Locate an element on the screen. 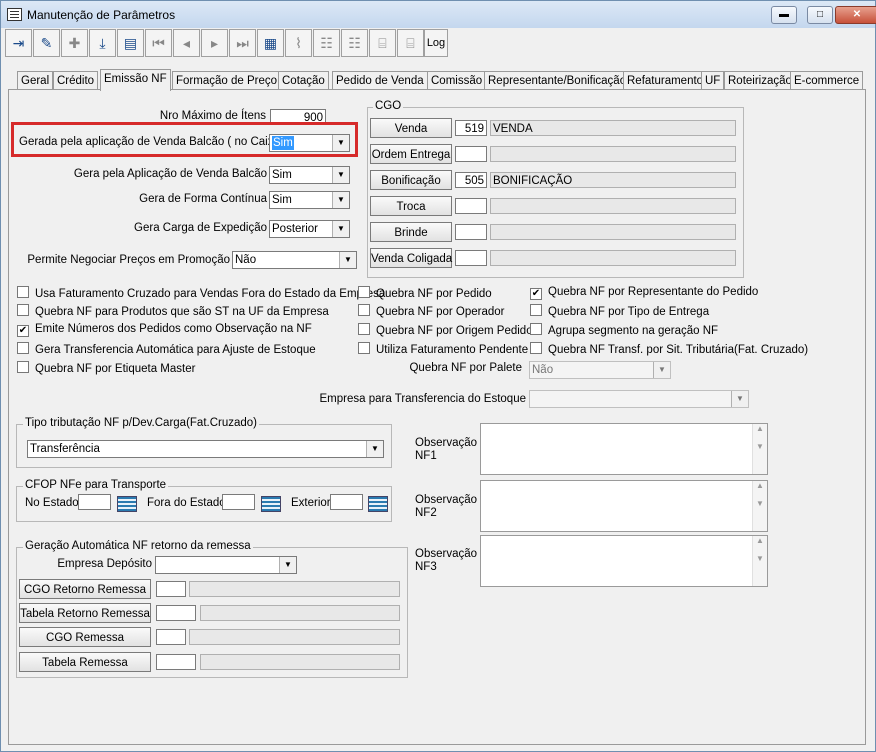 This screenshot has height=752, width=876. cgo-troca-button: Troca is located at coordinates (411, 206).